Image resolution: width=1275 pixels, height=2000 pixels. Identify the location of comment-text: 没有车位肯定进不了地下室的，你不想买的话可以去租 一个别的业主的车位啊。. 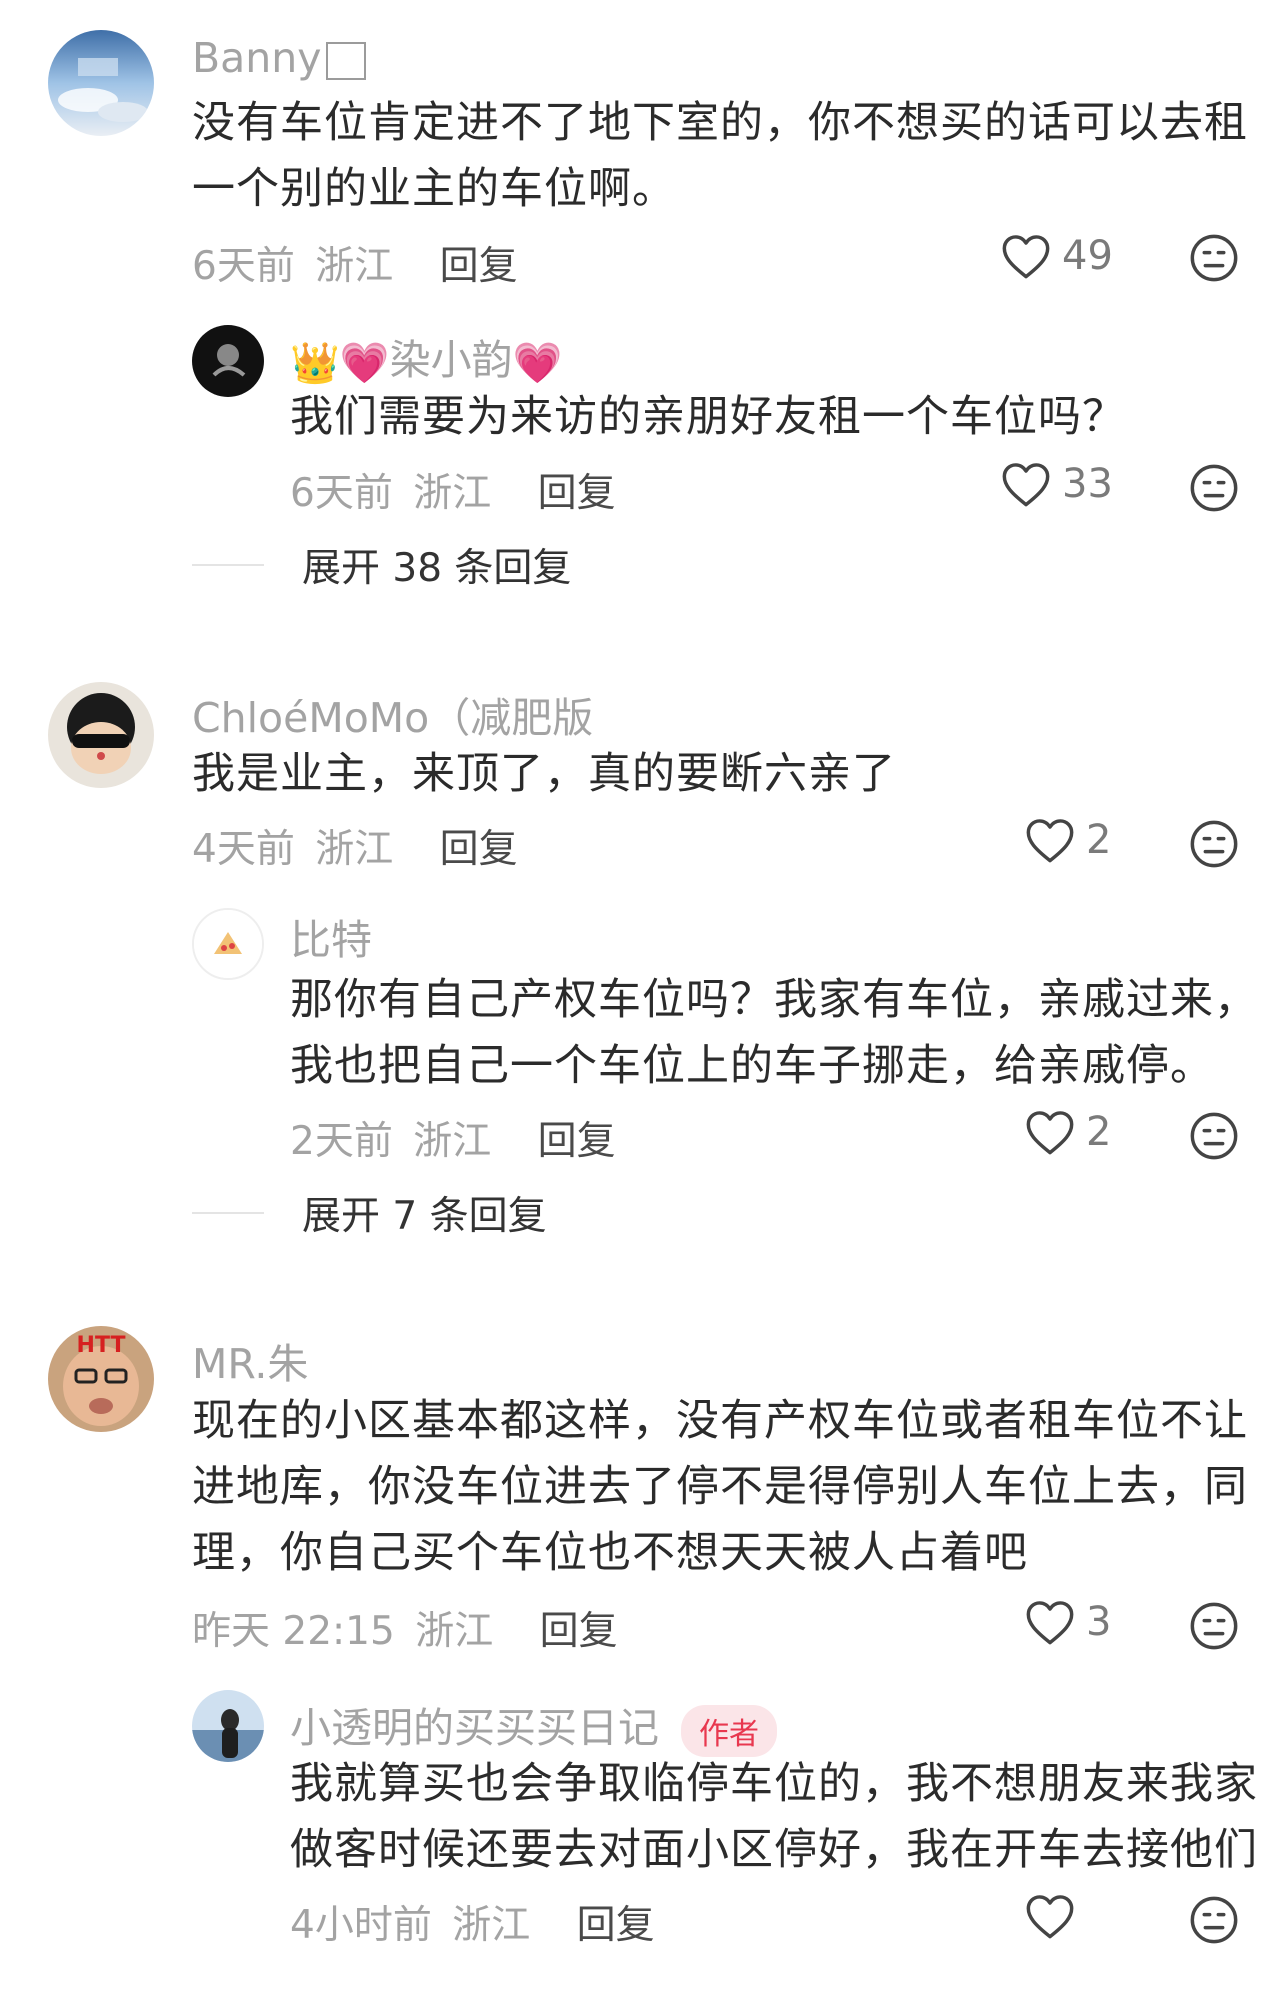
(720, 156).